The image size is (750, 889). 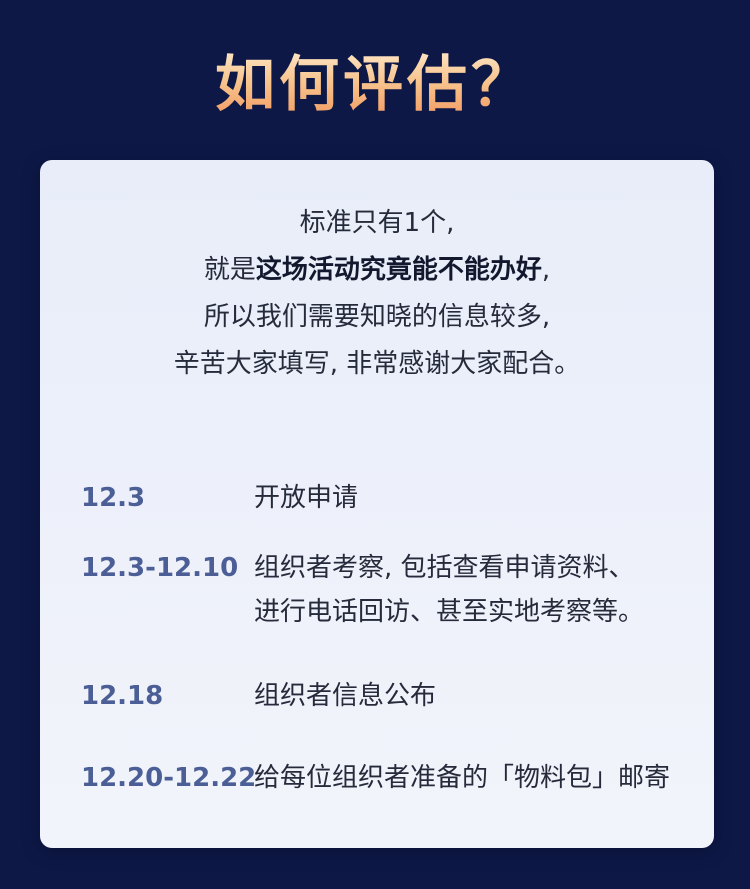 What do you see at coordinates (160, 568) in the screenshot?
I see `timeline-date: 12.3-12.10` at bounding box center [160, 568].